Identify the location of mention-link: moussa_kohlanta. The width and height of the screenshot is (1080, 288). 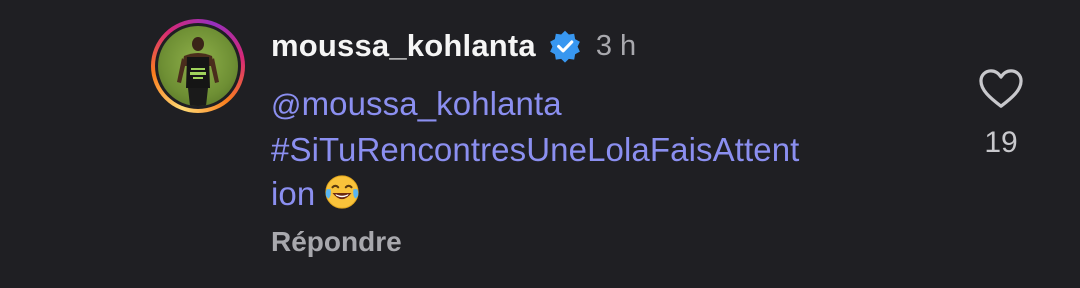
(432, 103).